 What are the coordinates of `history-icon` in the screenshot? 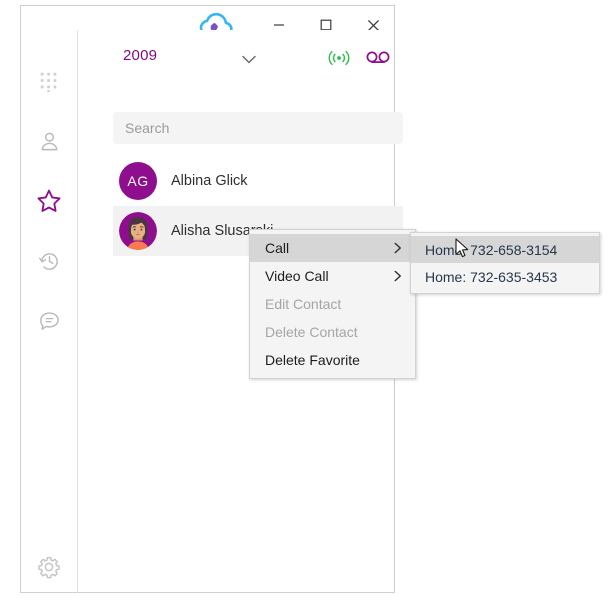 It's located at (48, 261).